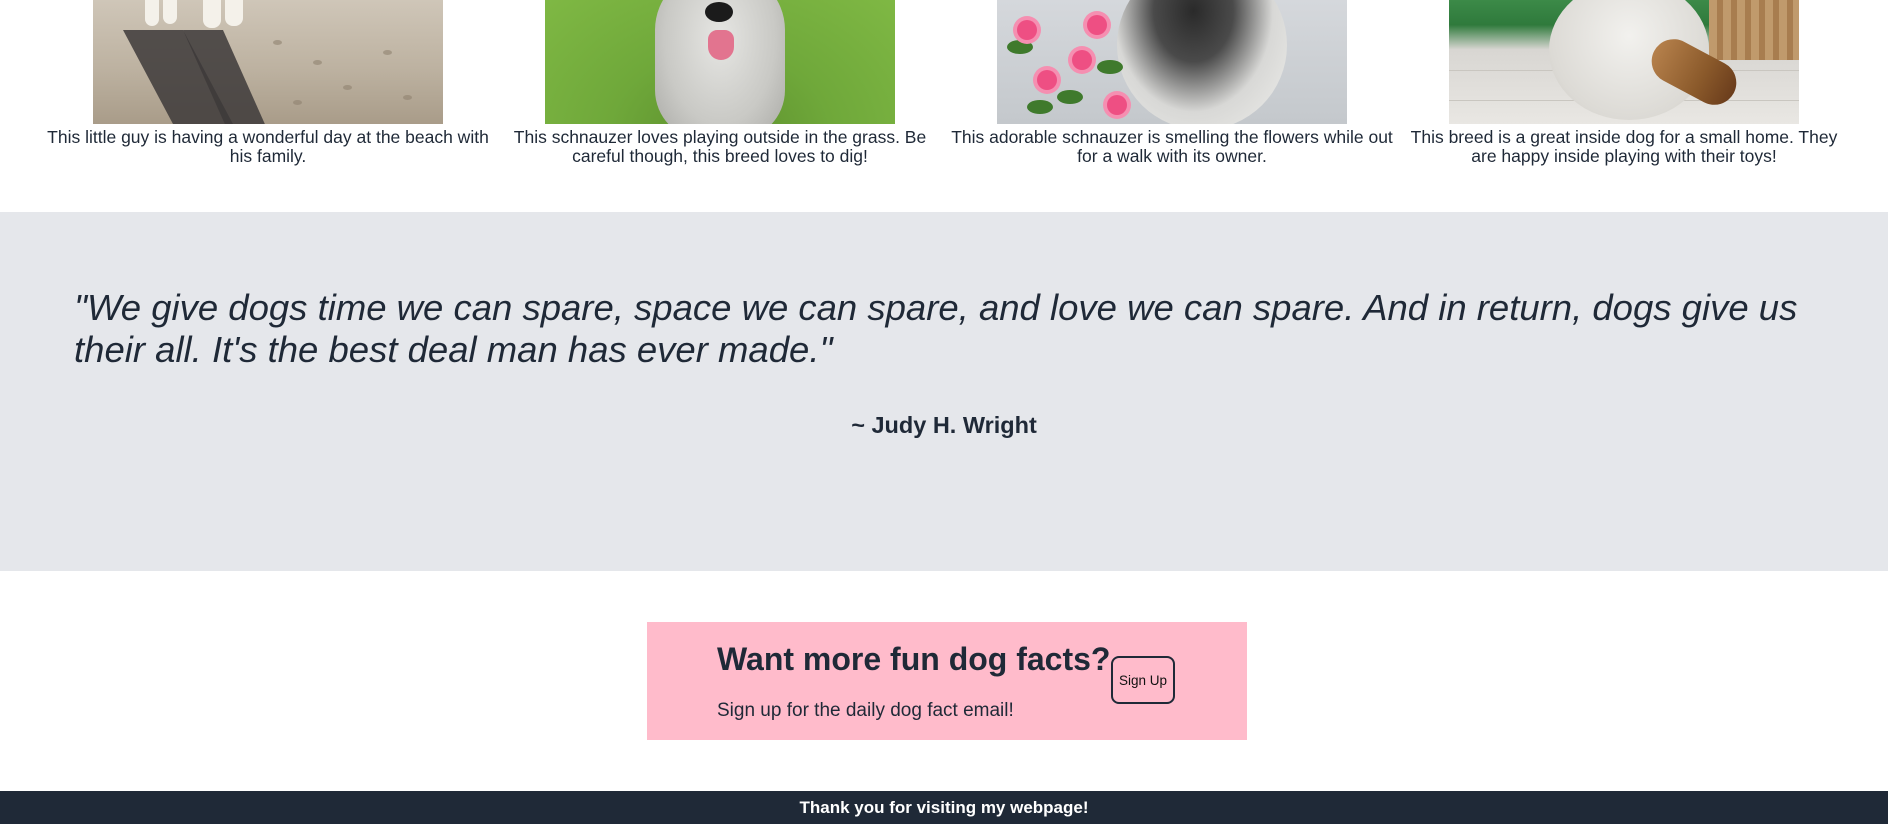  What do you see at coordinates (1172, 62) in the screenshot?
I see `flowers-schnauzer-photo` at bounding box center [1172, 62].